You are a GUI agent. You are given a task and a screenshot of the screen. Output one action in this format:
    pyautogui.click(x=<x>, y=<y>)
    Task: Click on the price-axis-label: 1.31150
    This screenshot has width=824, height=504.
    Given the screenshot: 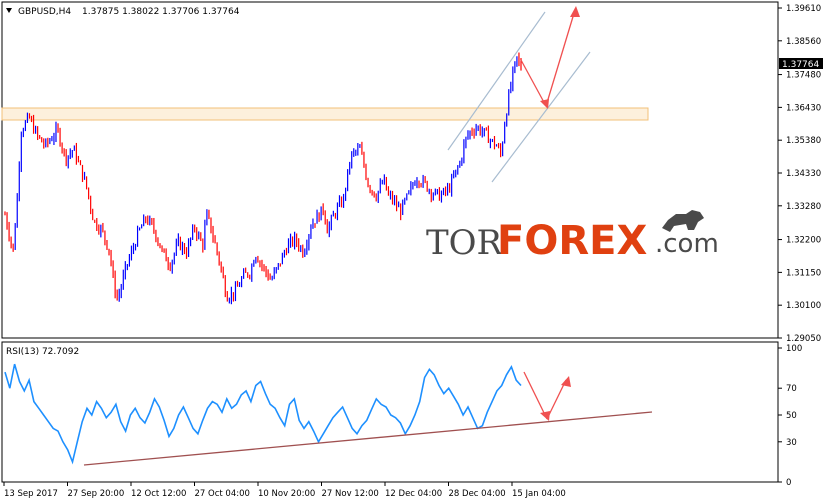 What is the action you would take?
    pyautogui.click(x=803, y=273)
    